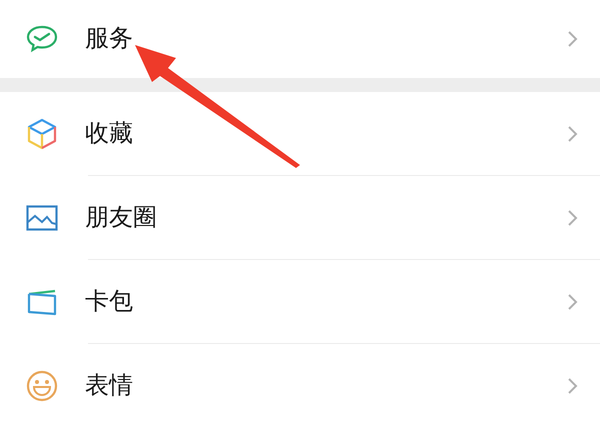 The image size is (600, 427). What do you see at coordinates (42, 39) in the screenshot?
I see `chat-check-icon` at bounding box center [42, 39].